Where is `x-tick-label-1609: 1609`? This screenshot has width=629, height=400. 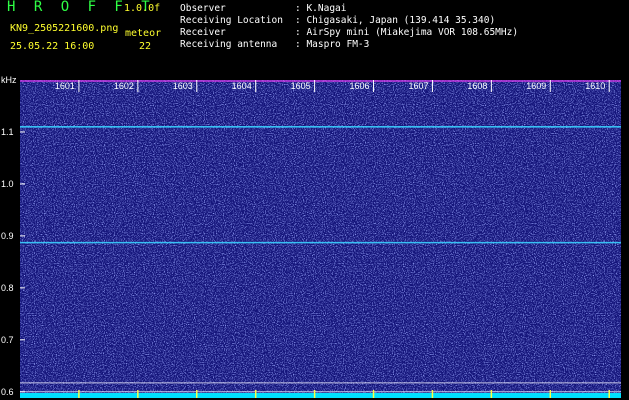 x-tick-label-1609: 1609 is located at coordinates (536, 86).